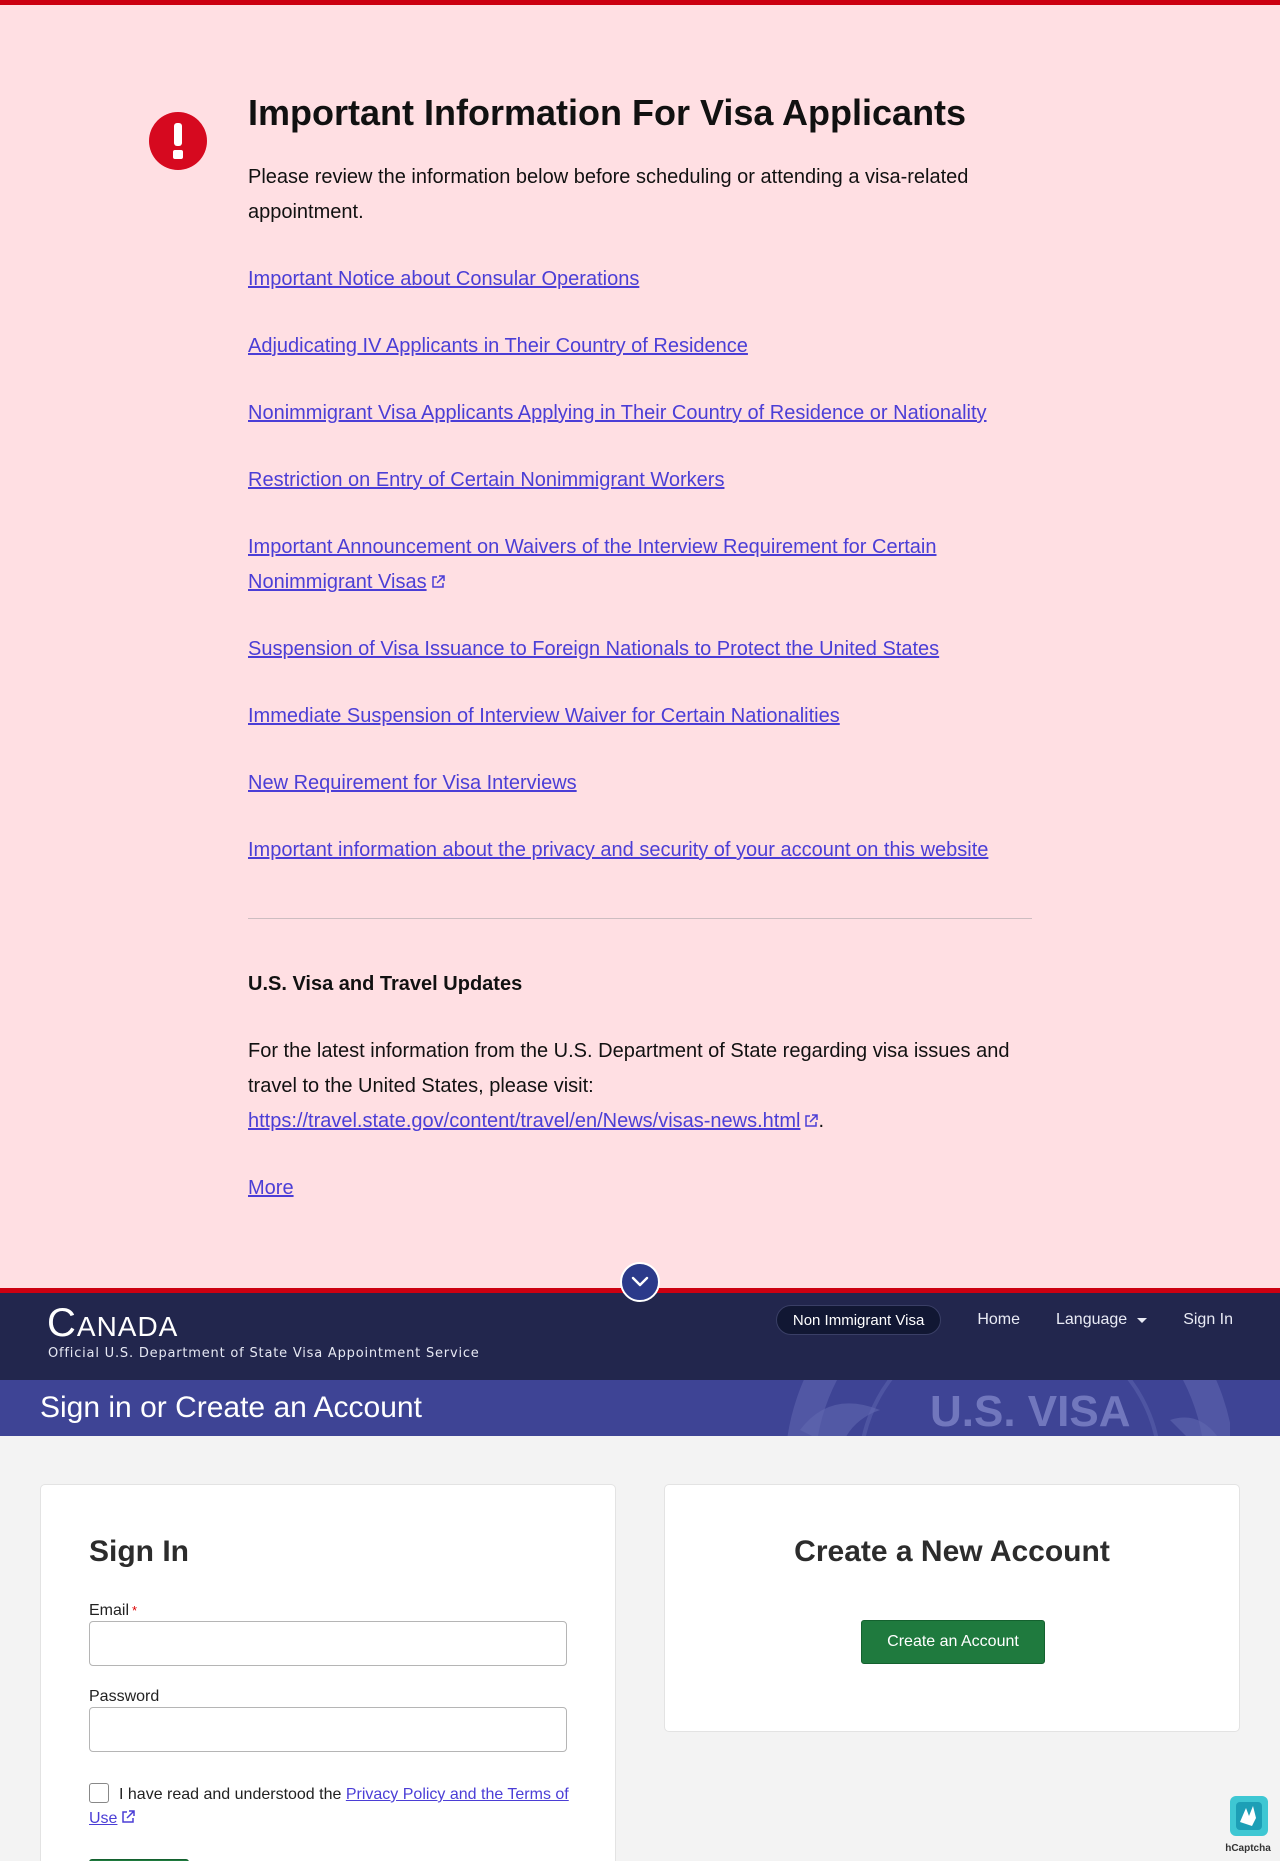 The image size is (1280, 1861). What do you see at coordinates (640, 918) in the screenshot?
I see `section-divider` at bounding box center [640, 918].